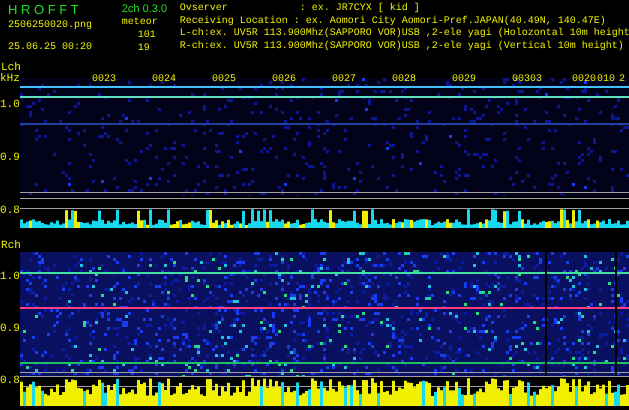  Describe the element at coordinates (622, 80) in the screenshot. I see `time-label: 2` at that location.